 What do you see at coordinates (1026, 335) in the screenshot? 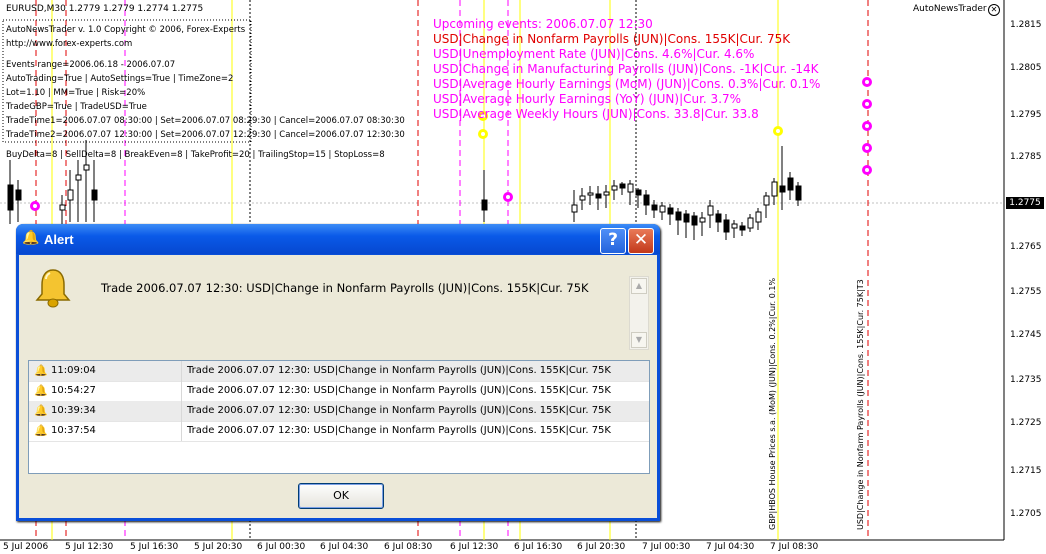
I see `price-tick-label: 1.2745` at bounding box center [1026, 335].